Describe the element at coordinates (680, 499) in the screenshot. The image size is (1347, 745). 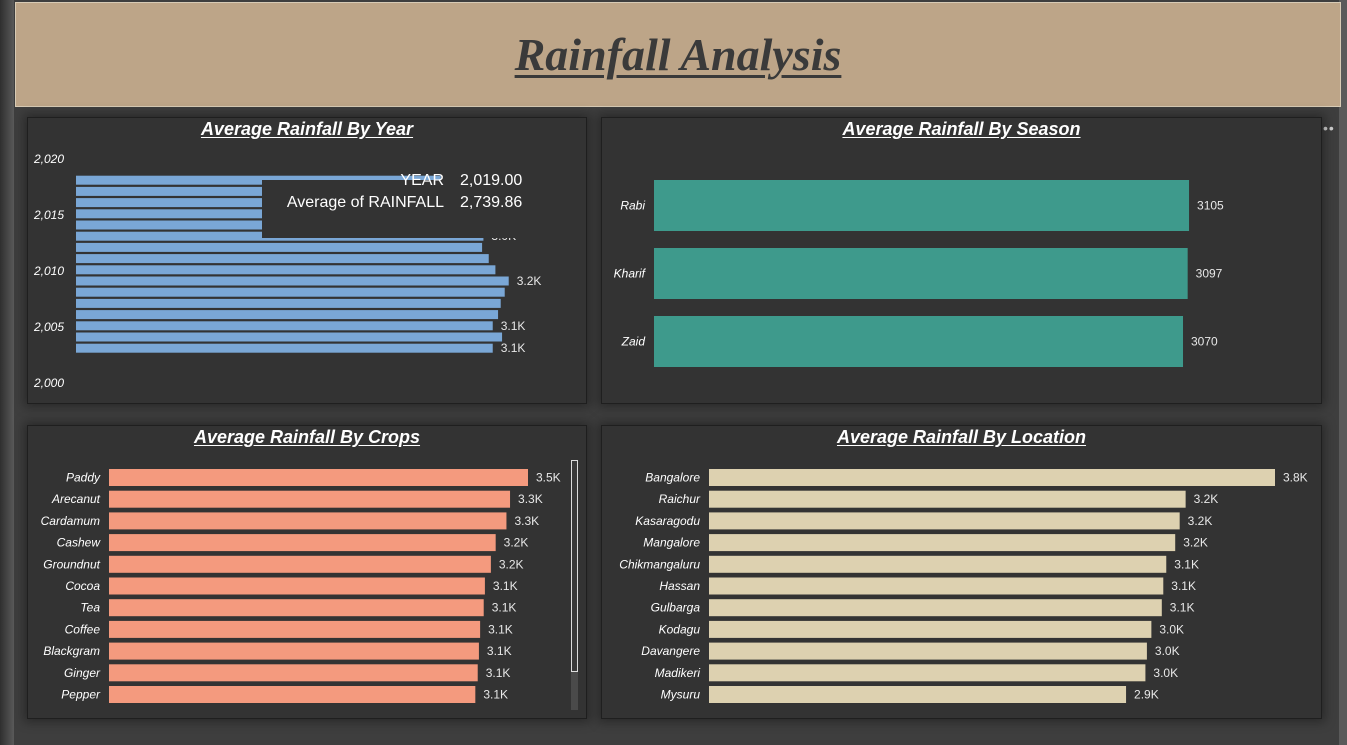
I see `location-category-label-raichur: Raichur` at that location.